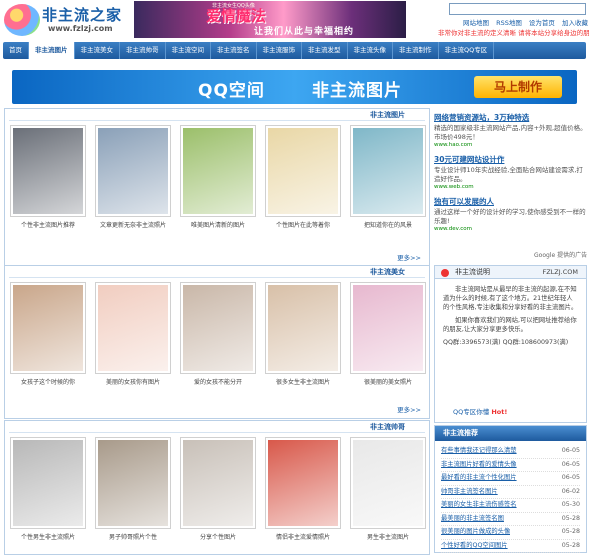 Image resolution: width=589 pixels, height=555 pixels. What do you see at coordinates (370, 50) in the screenshot?
I see `nav-item-avatar: 非主流头像` at bounding box center [370, 50].